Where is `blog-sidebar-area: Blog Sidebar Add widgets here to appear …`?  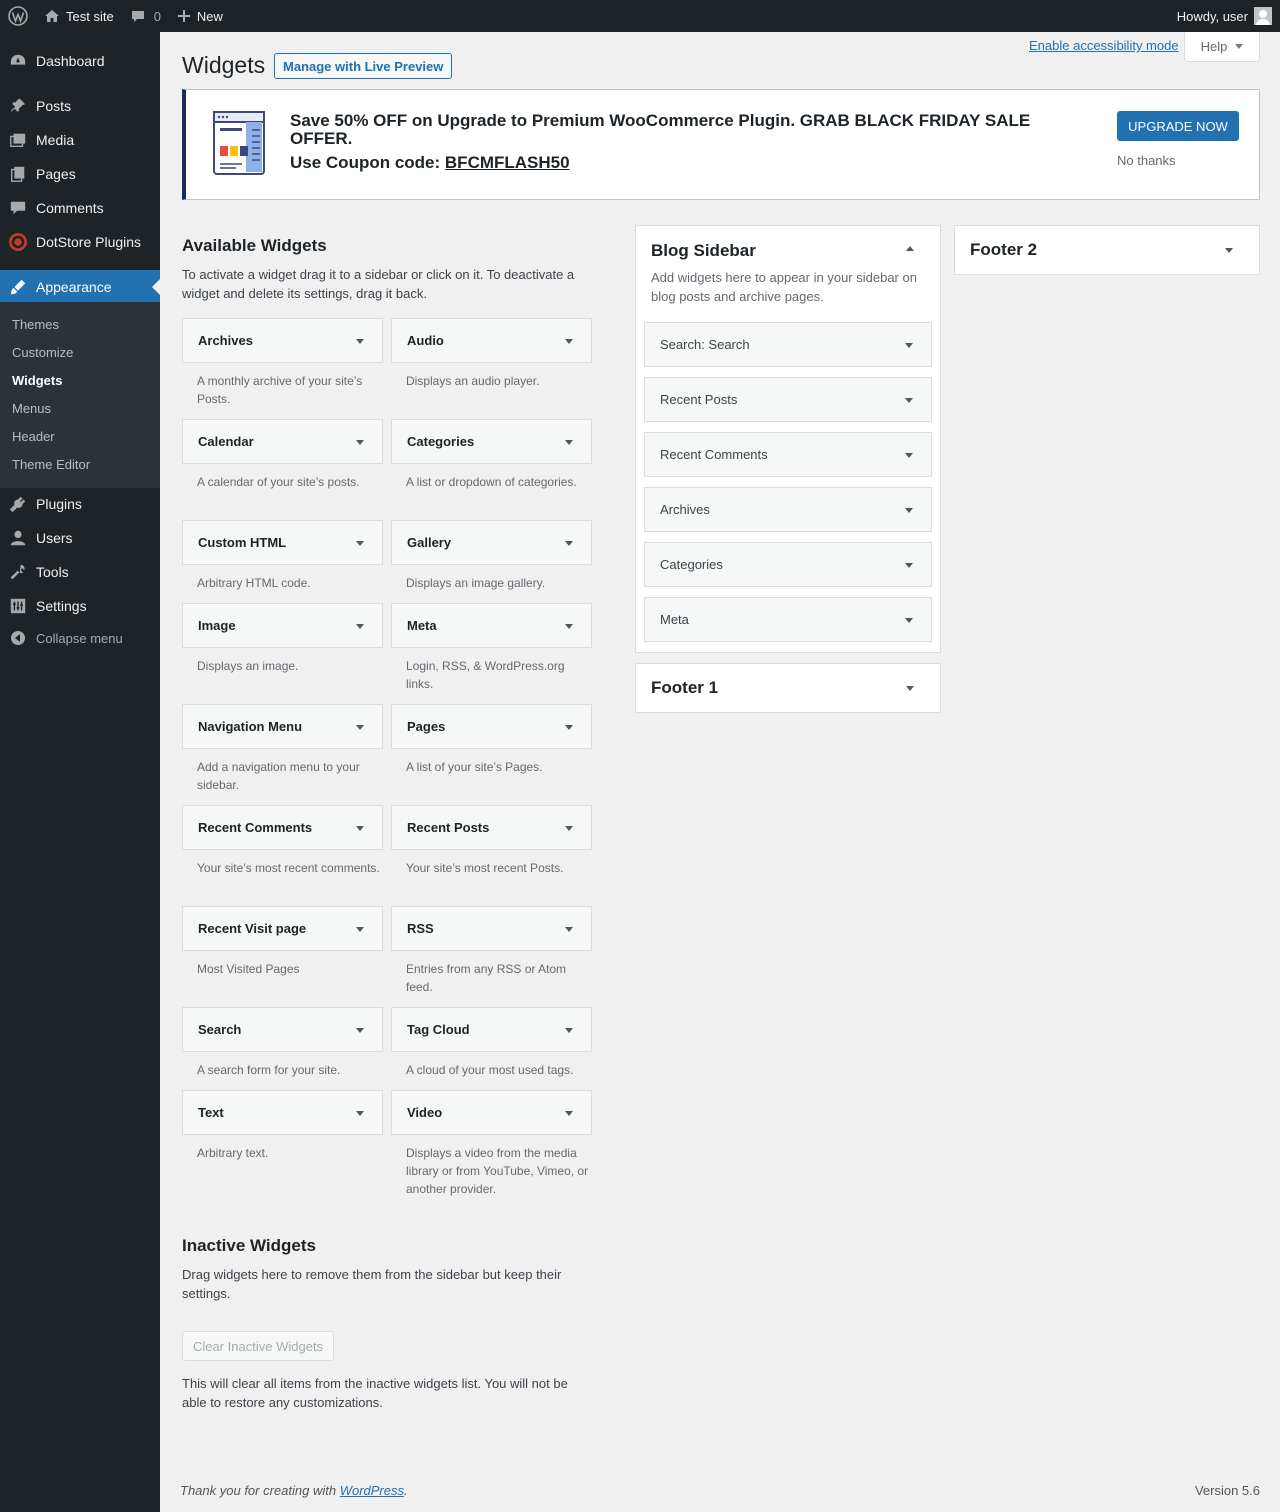 blog-sidebar-area: Blog Sidebar Add widgets here to appear … is located at coordinates (788, 439).